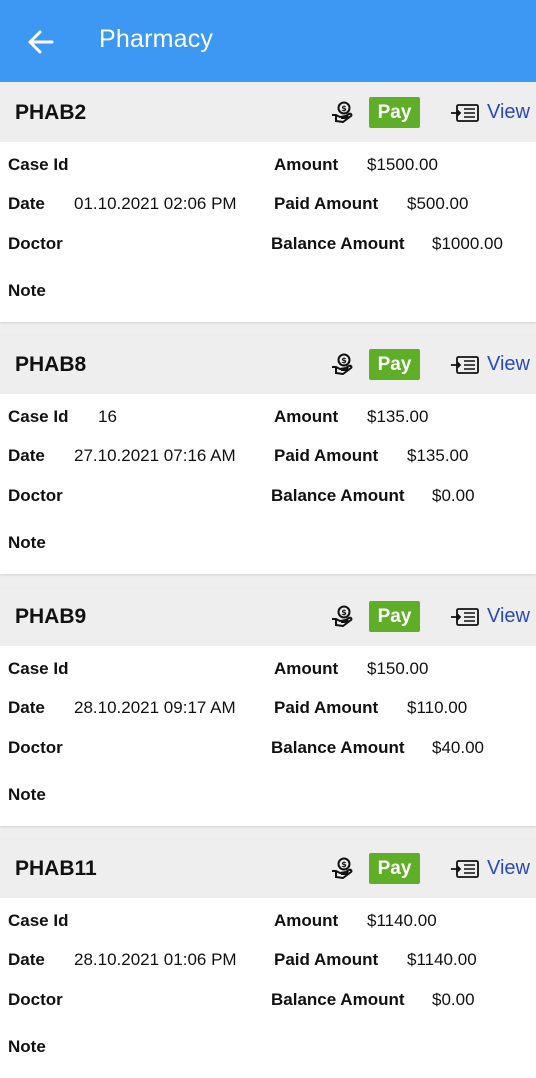  I want to click on amount-value: $135.00, so click(398, 416).